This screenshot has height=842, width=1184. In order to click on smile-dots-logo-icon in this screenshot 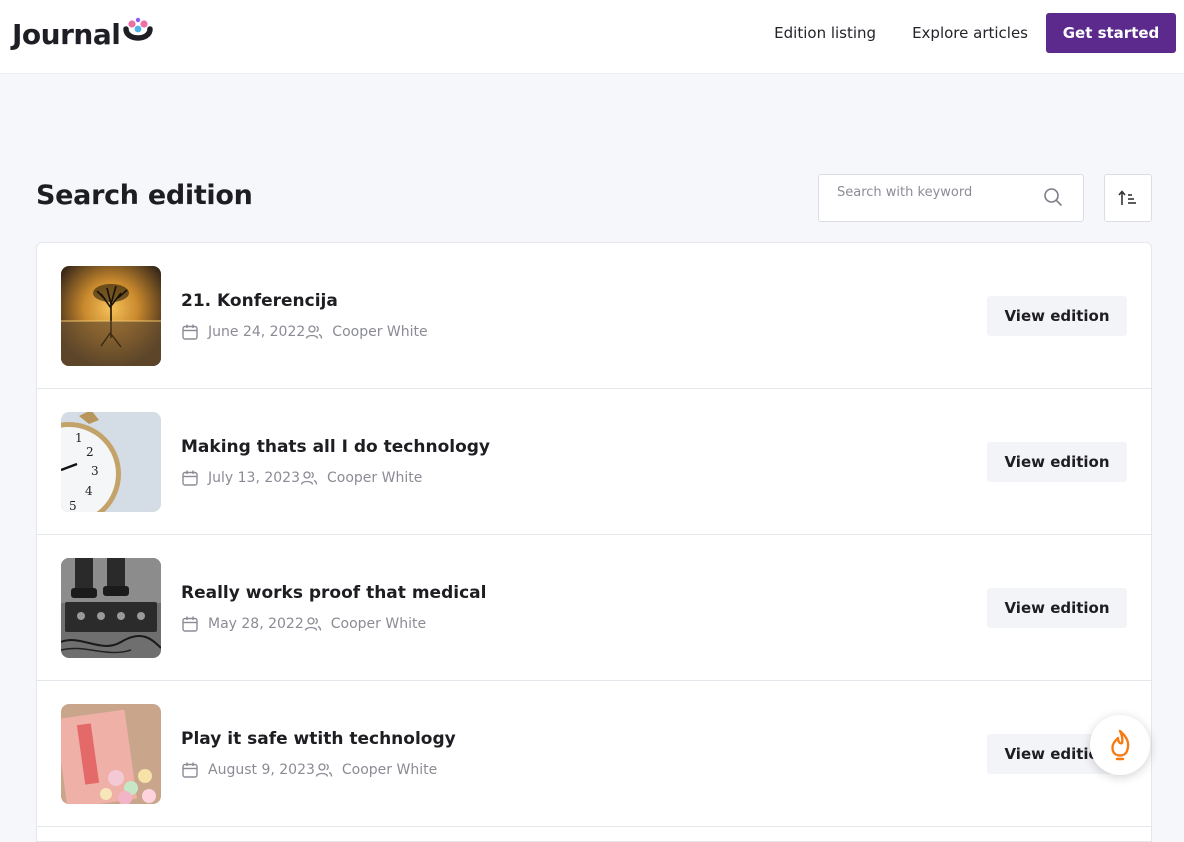, I will do `click(138, 29)`.